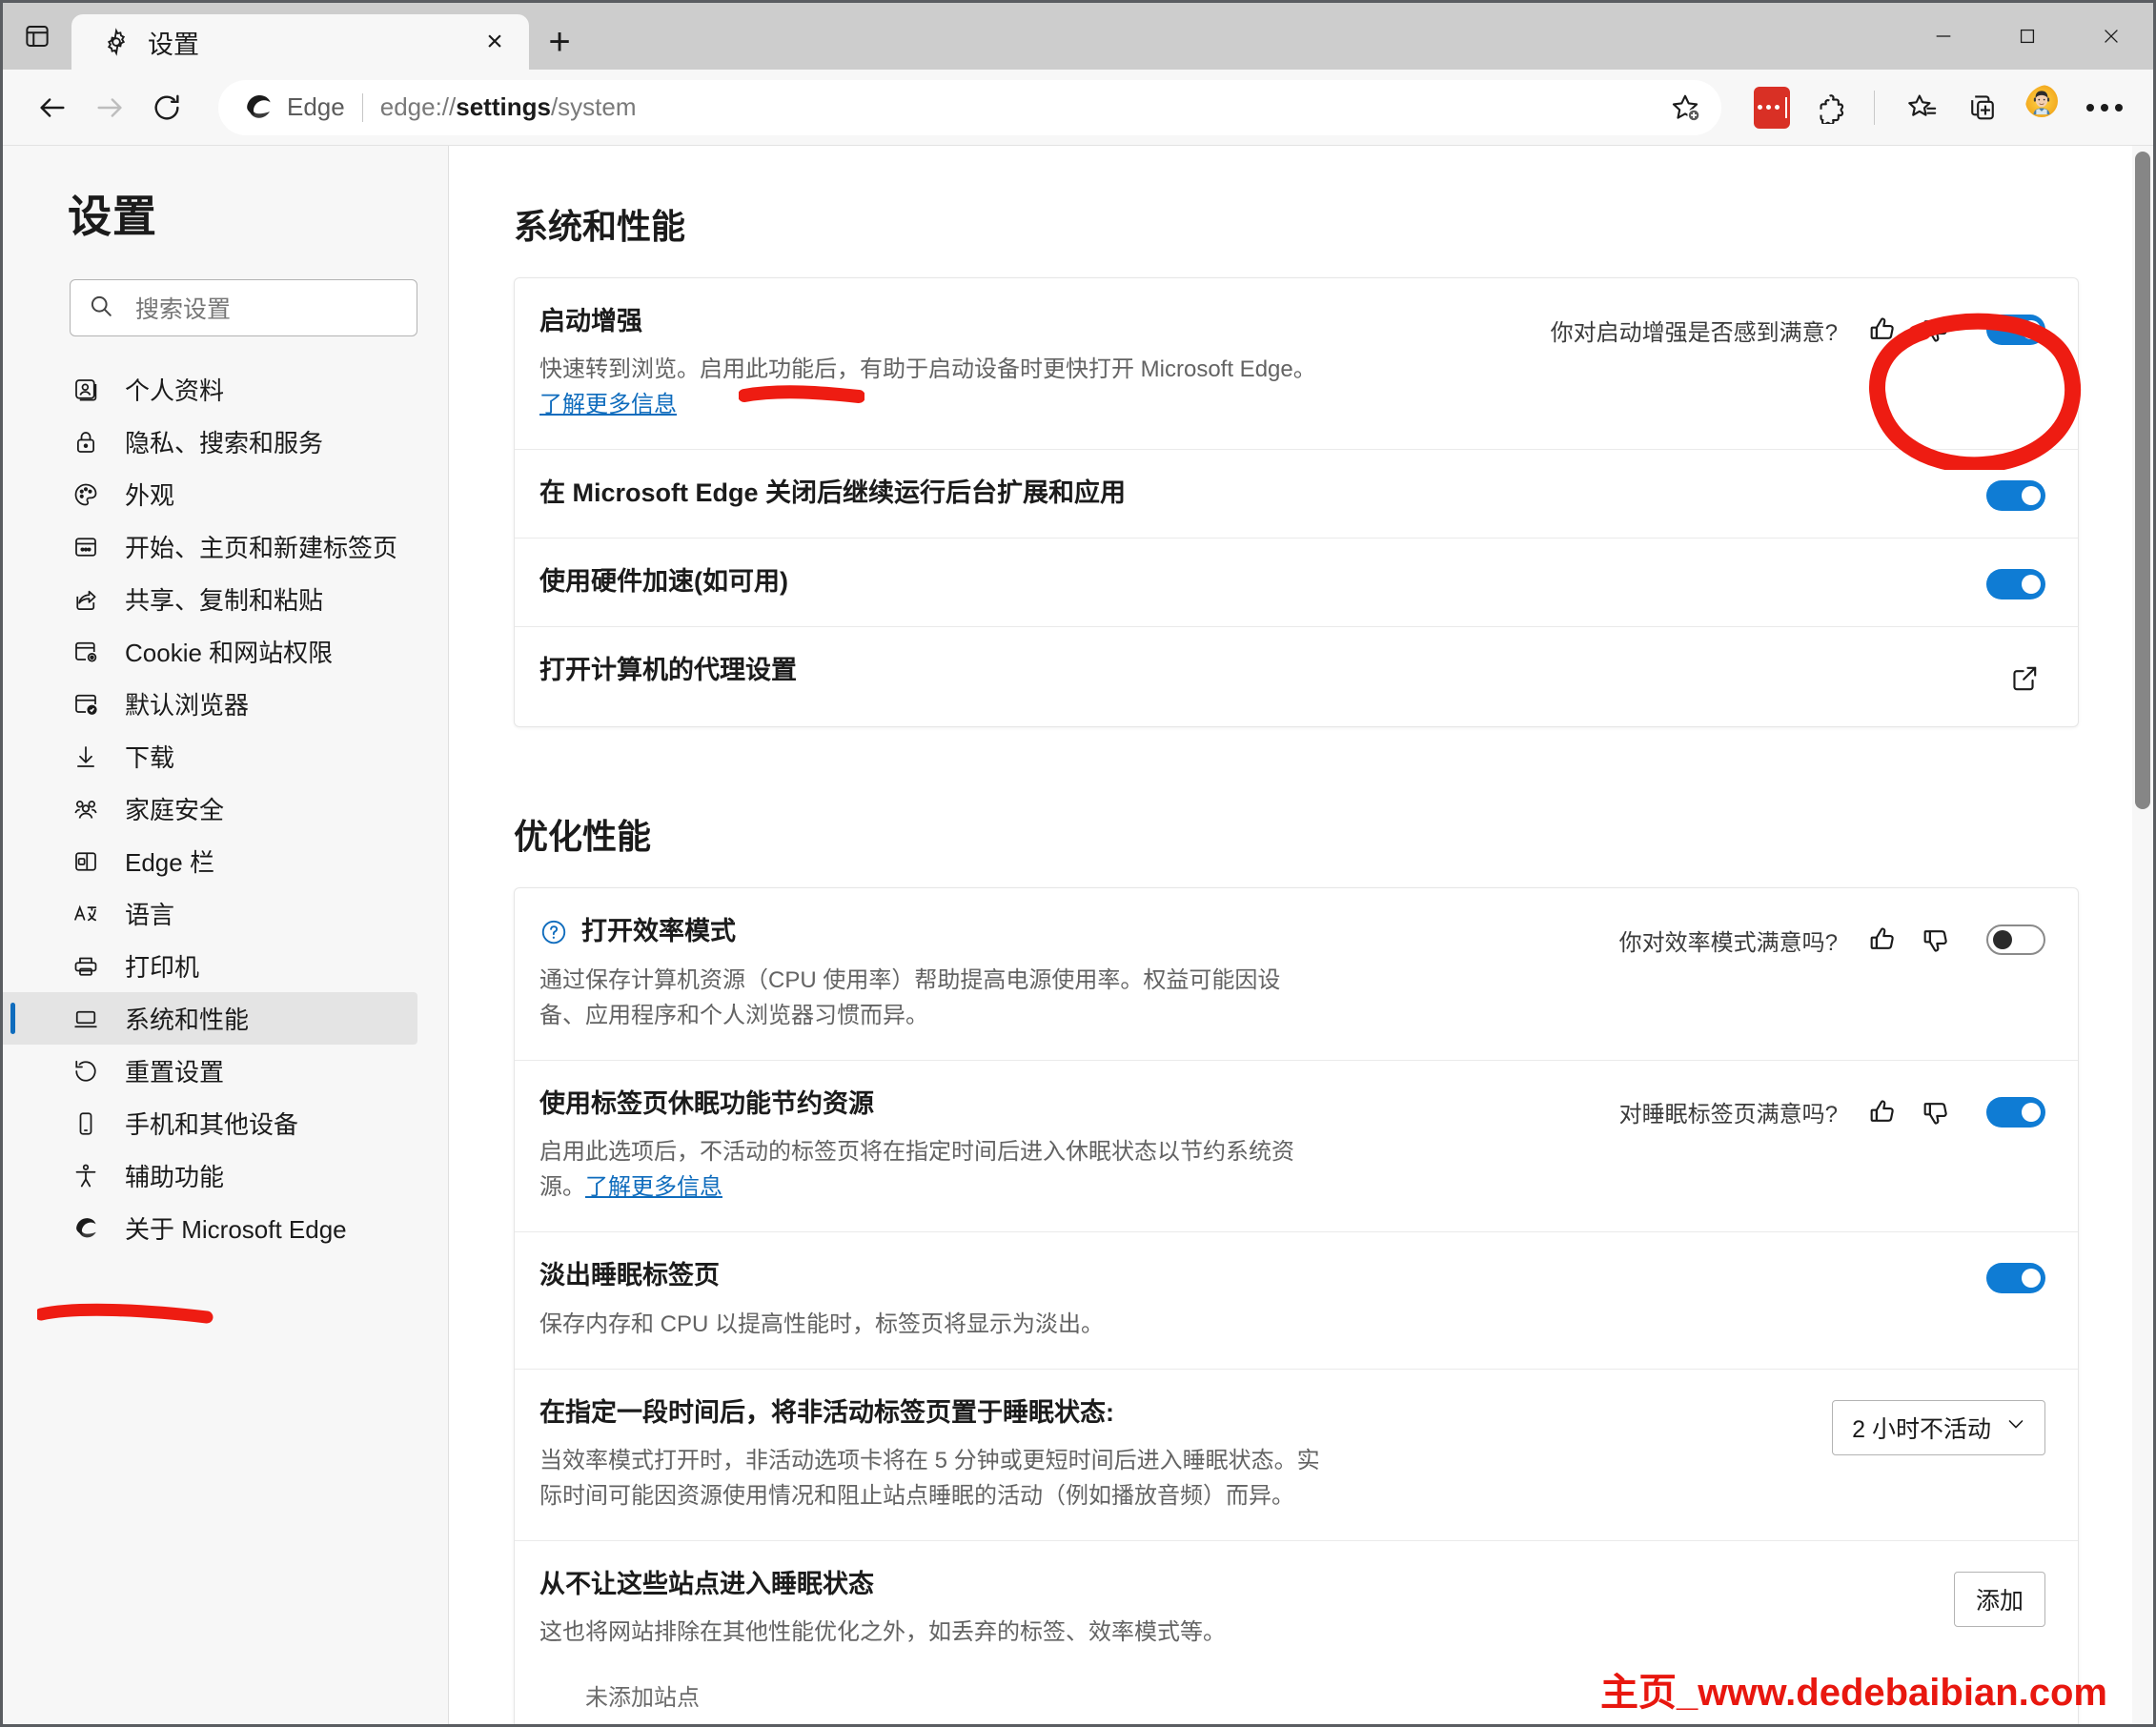 Image resolution: width=2156 pixels, height=1727 pixels. Describe the element at coordinates (210, 1228) in the screenshot. I see `sidebar-item-about-edge: 关于 Microsoft Edge` at that location.